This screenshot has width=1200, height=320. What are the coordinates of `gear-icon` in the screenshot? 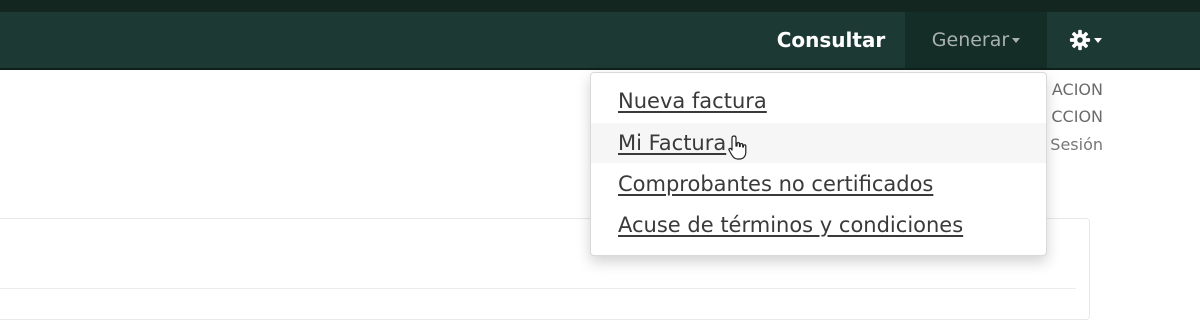 It's located at (1079, 40).